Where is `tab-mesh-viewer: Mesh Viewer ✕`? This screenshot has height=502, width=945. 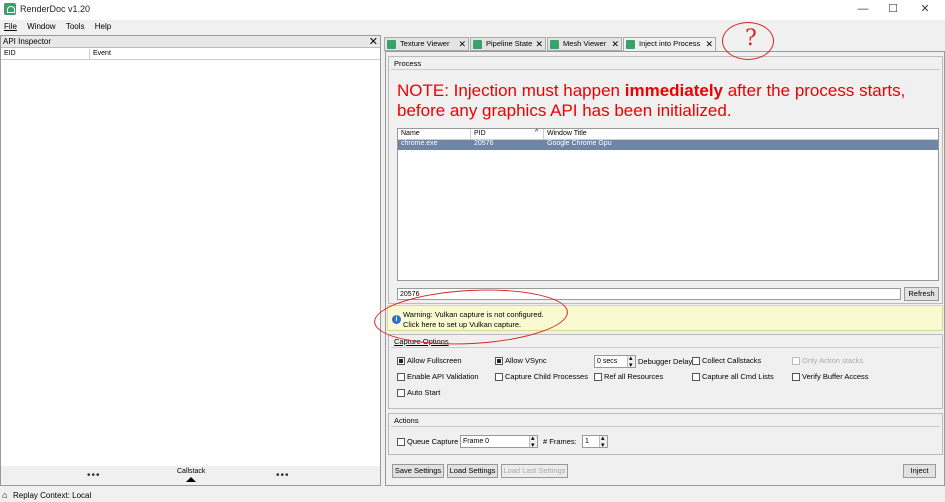
tab-mesh-viewer: Mesh Viewer ✕ is located at coordinates (584, 44).